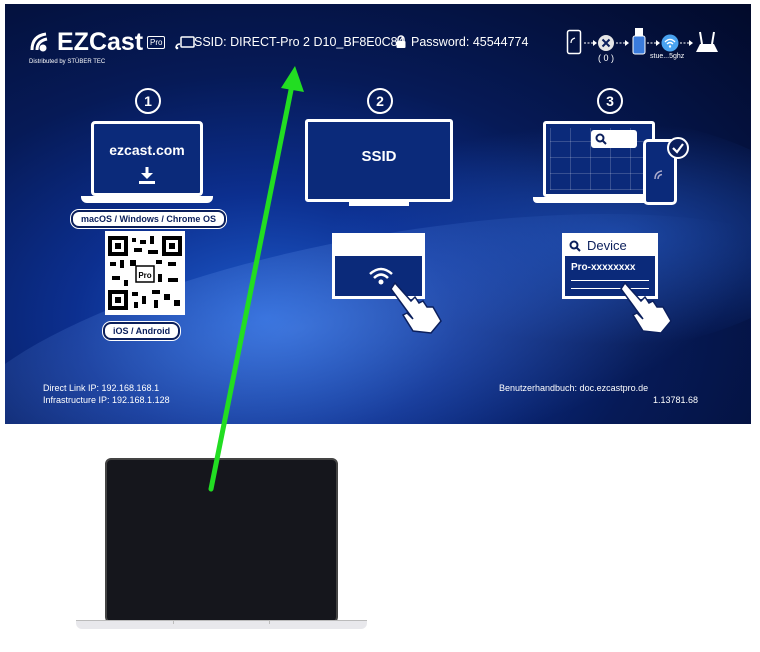 The height and width of the screenshot is (652, 760). I want to click on laptop-screen, so click(221, 540).